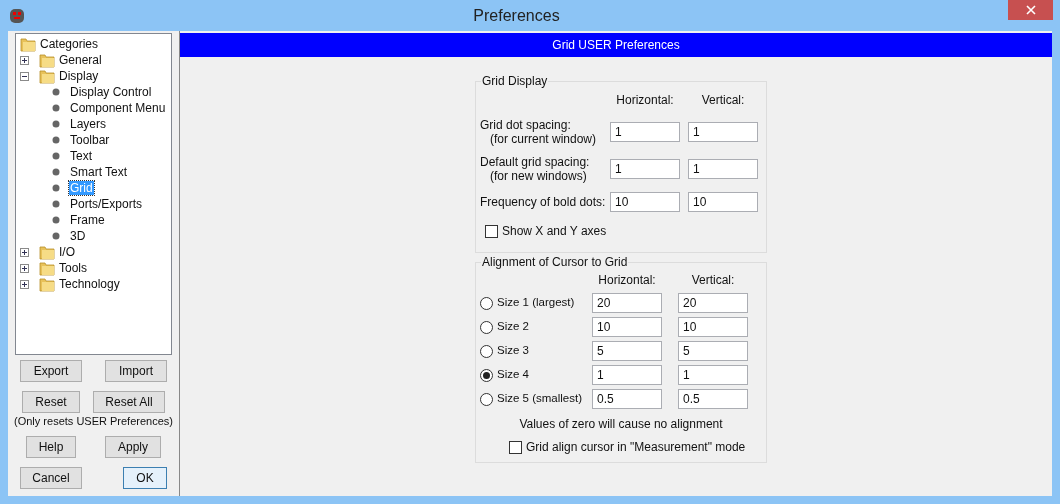 Image resolution: width=1060 pixels, height=504 pixels. Describe the element at coordinates (539, 399) in the screenshot. I see `radio-label: Size 5 (smallest)` at that location.